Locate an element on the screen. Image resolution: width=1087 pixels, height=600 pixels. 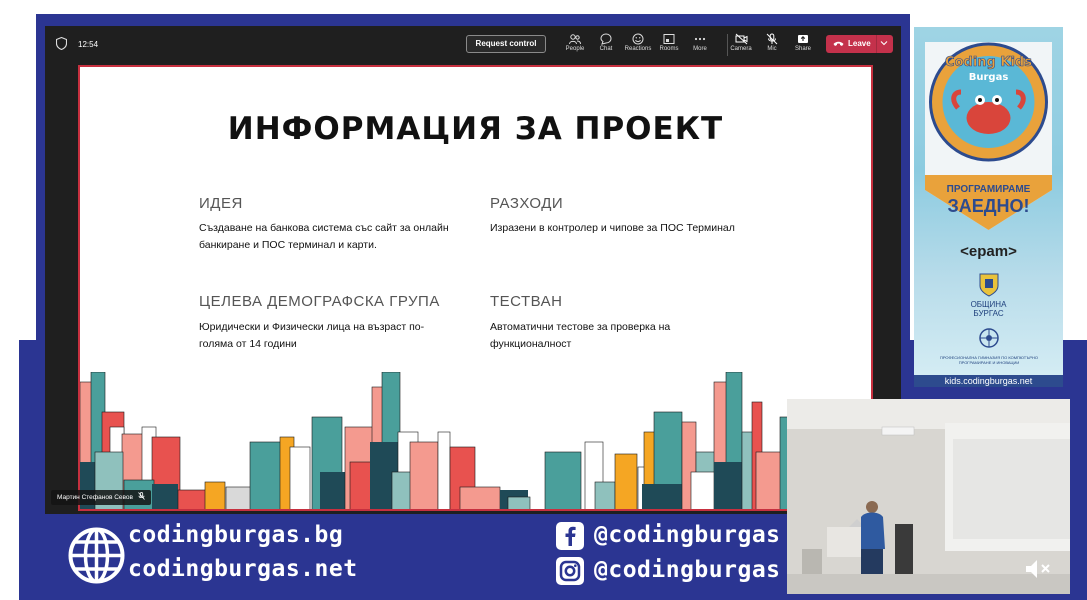
presenter-name: Мартин Стефанов Севов is located at coordinates (95, 497).